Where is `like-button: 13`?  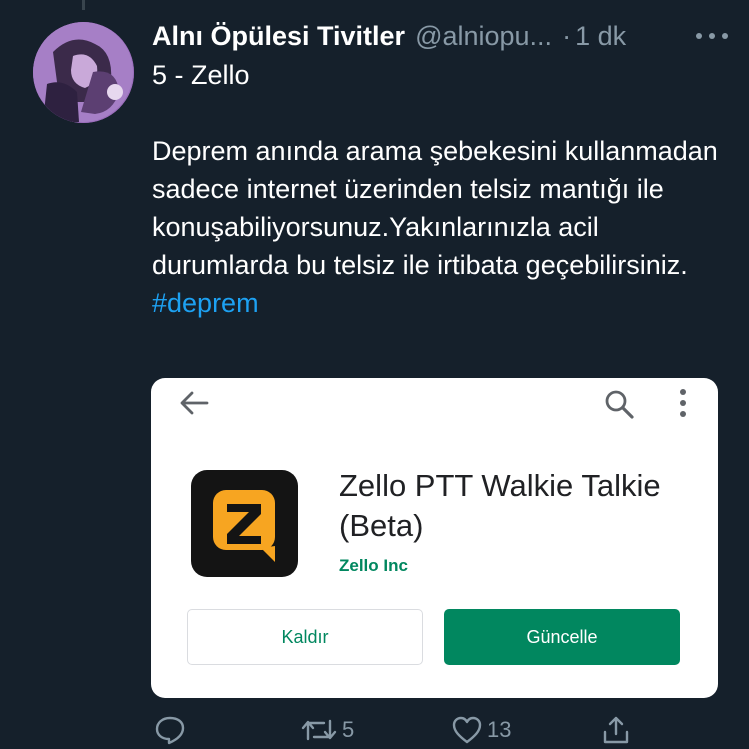 like-button: 13 is located at coordinates (481, 730).